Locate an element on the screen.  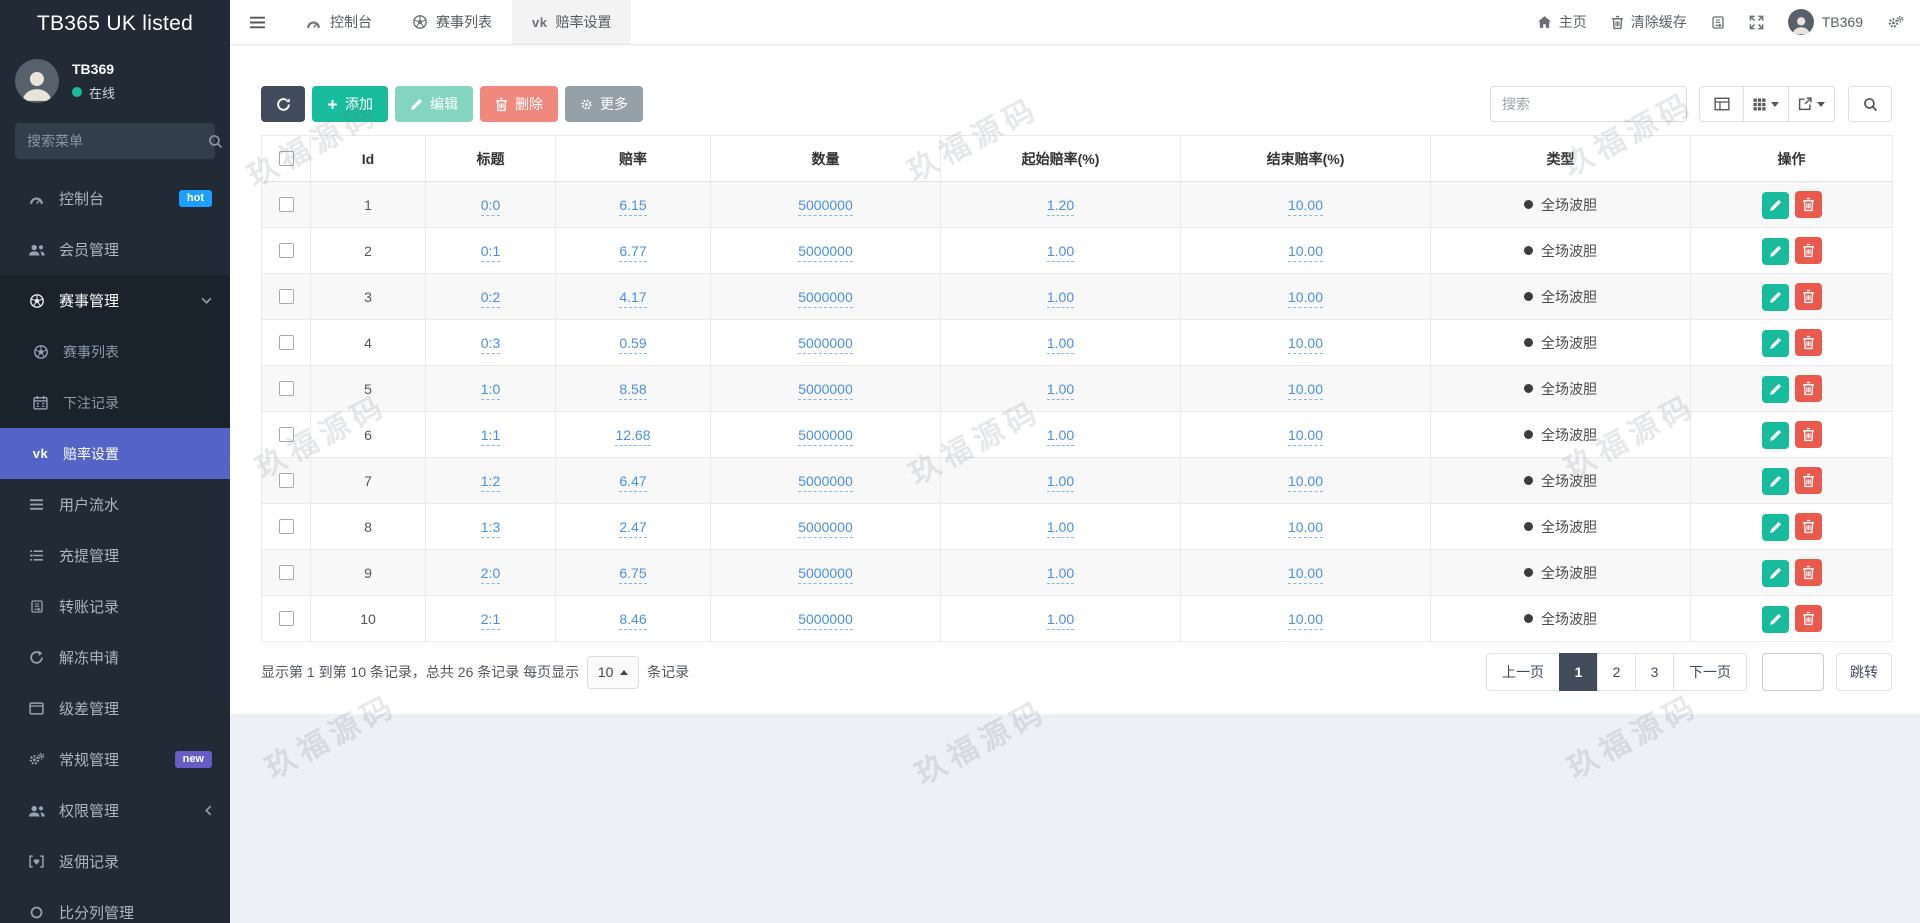
table-search-input is located at coordinates (1588, 104).